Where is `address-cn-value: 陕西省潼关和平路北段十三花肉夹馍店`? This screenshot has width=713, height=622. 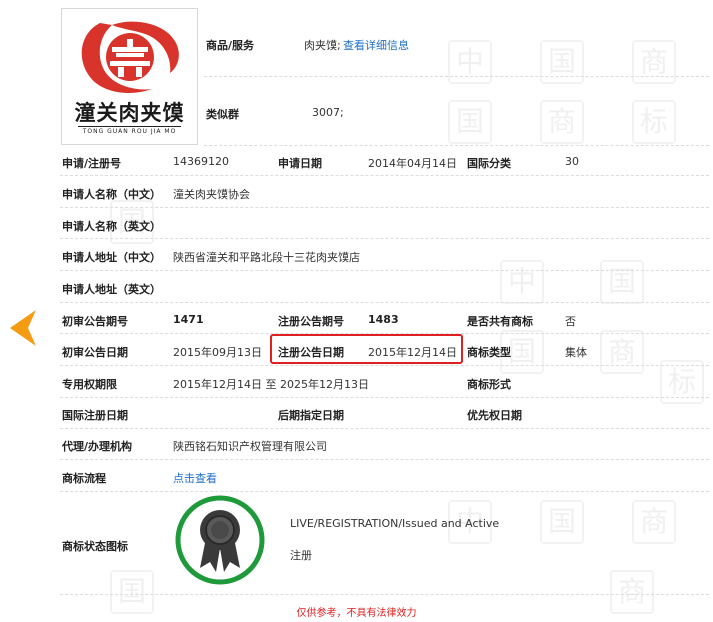 address-cn-value: 陕西省潼关和平路北段十三花肉夹馍店 is located at coordinates (266, 257).